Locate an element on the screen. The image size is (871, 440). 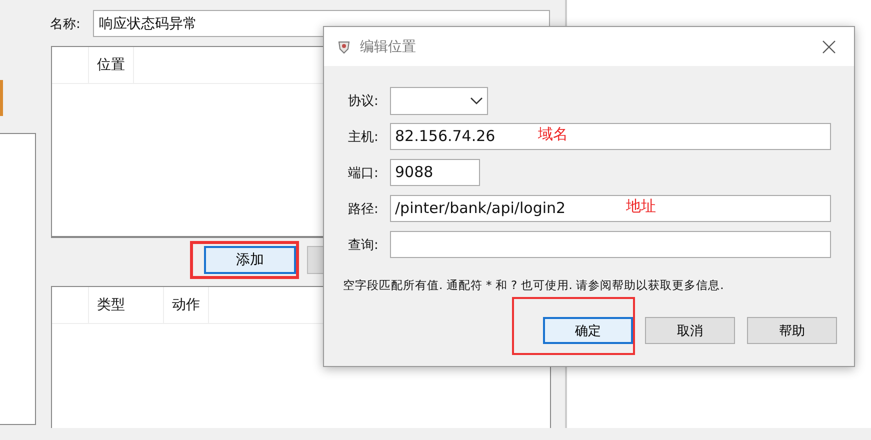
add-button: 添加 is located at coordinates (250, 260).